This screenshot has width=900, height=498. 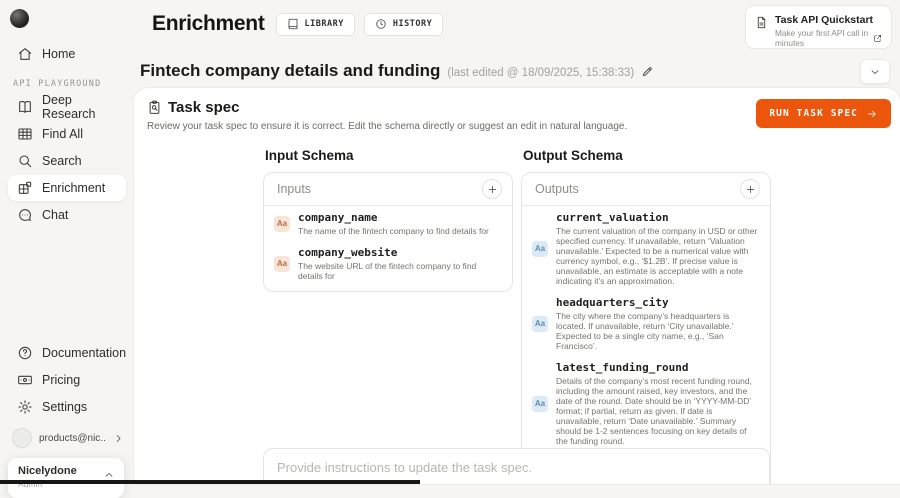 I want to click on collapse-panel-button, so click(x=875, y=71).